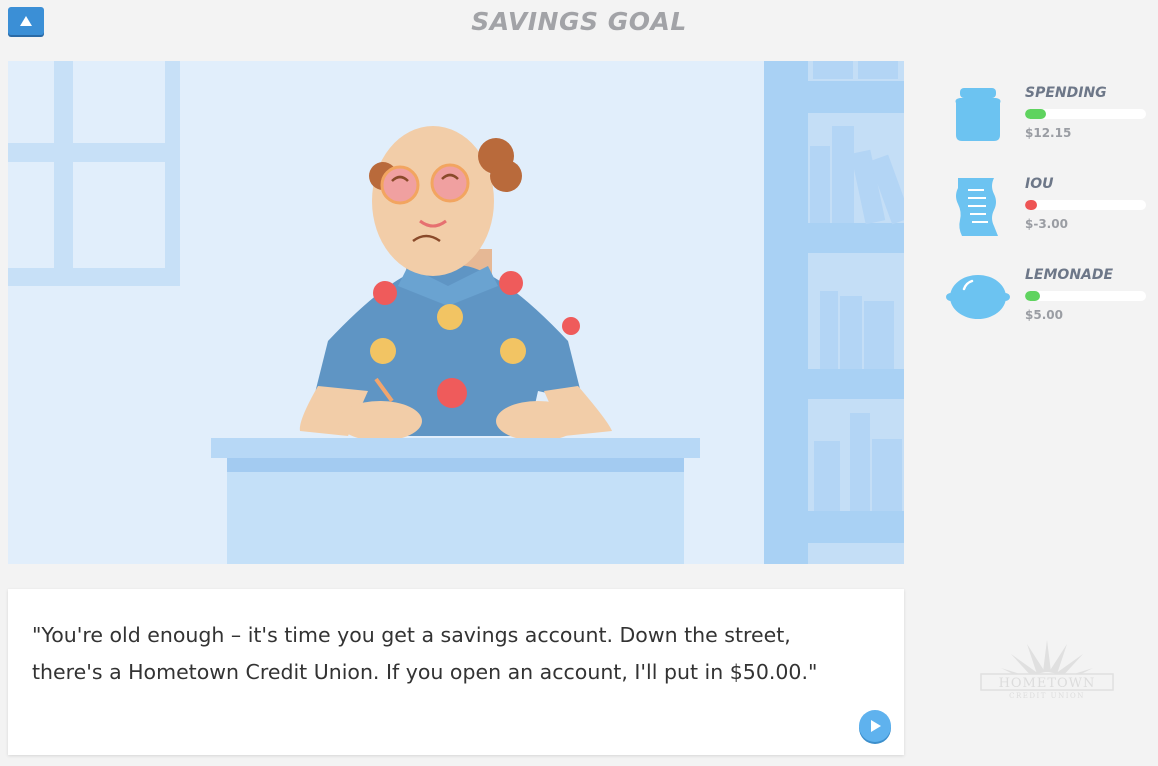  I want to click on jar-icon, so click(978, 114).